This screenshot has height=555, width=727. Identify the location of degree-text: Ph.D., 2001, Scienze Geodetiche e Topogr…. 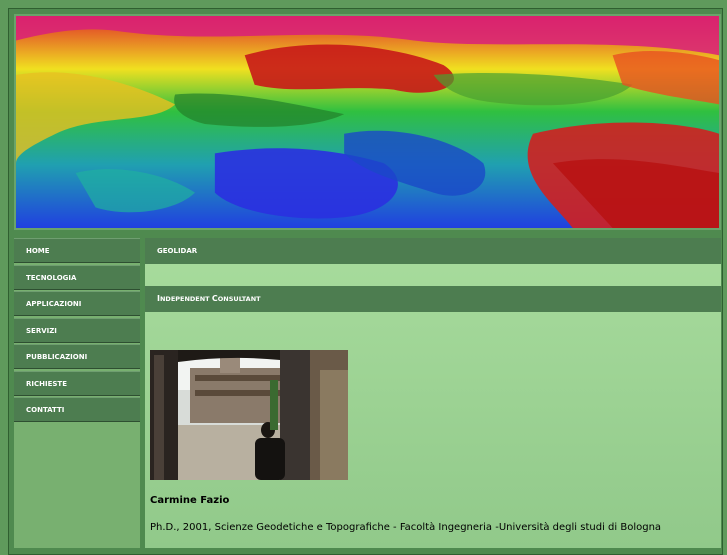
(406, 527).